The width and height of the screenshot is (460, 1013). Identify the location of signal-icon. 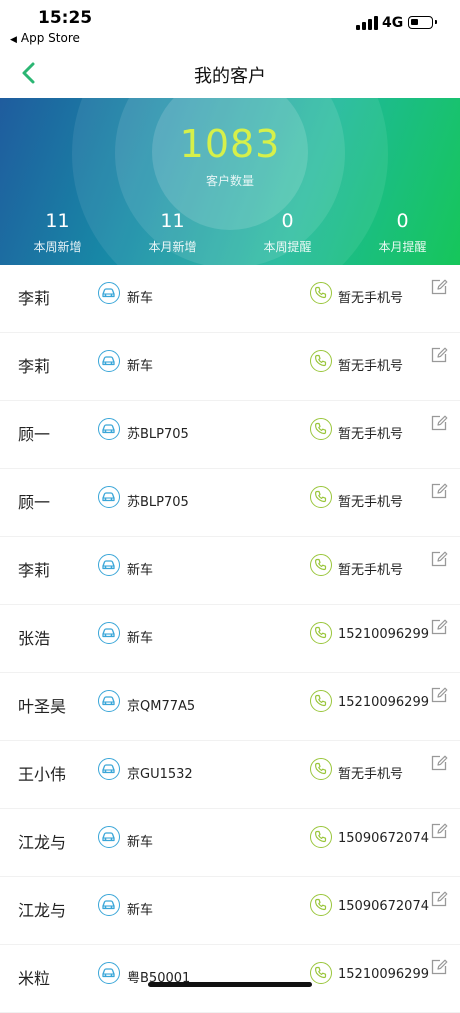
(367, 23).